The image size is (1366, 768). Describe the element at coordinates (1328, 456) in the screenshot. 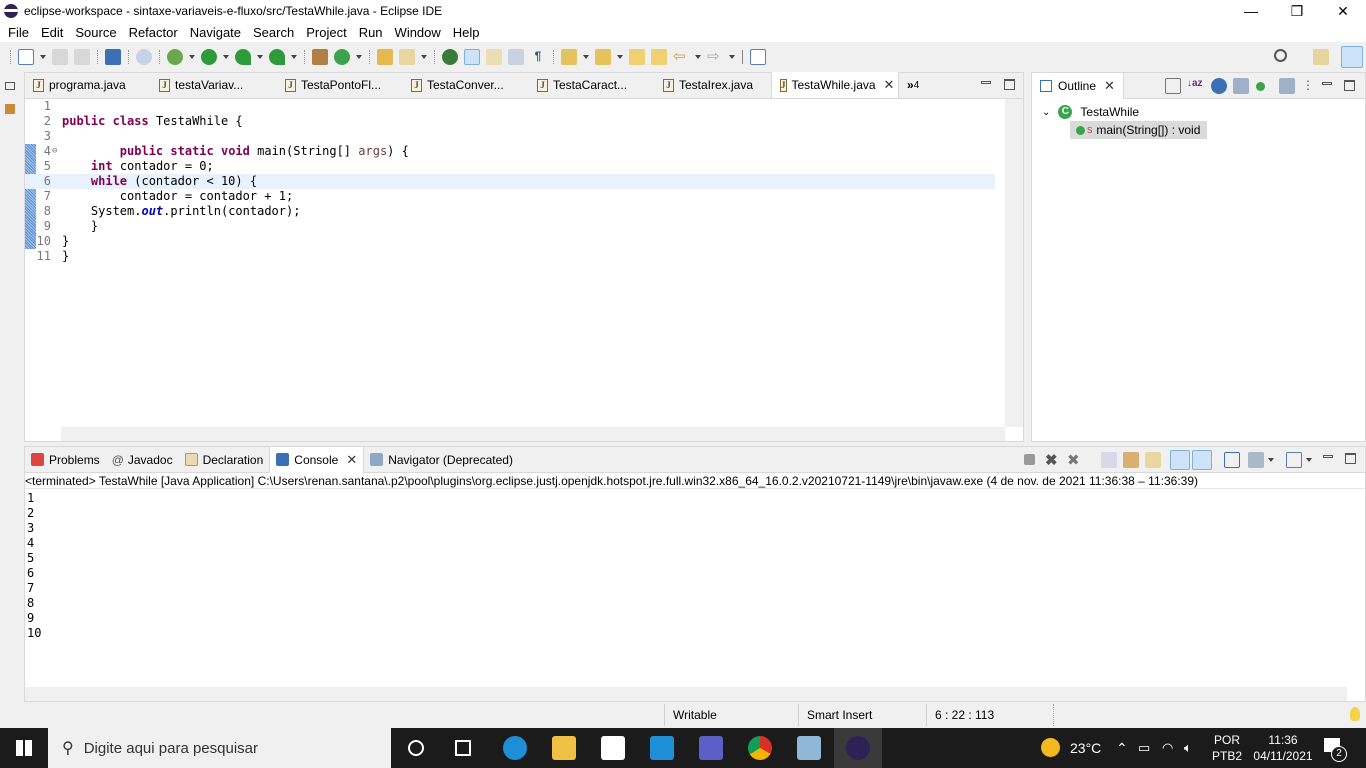

I see `minimize-console-icon` at that location.